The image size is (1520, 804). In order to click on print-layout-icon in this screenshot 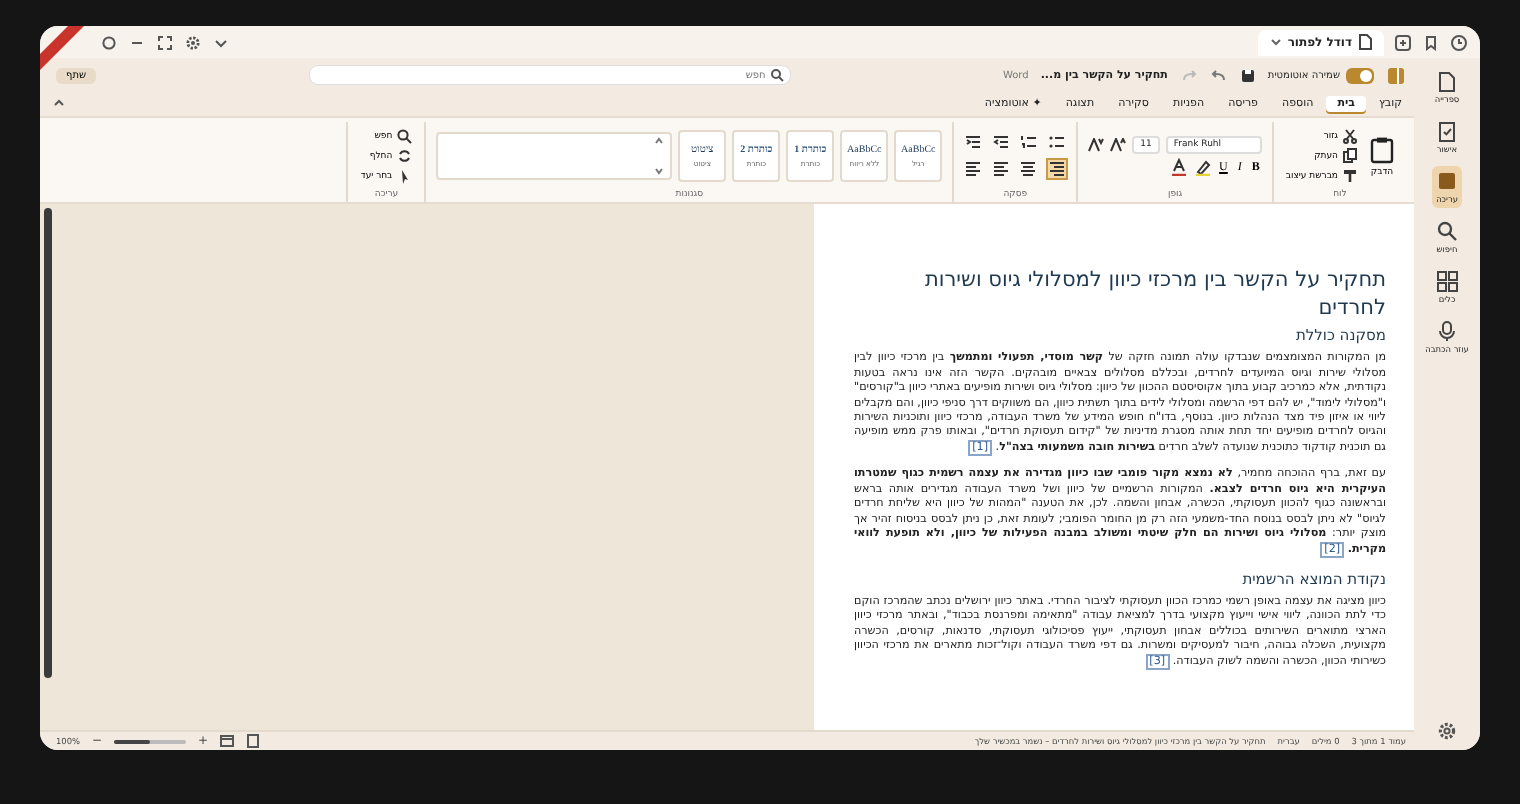, I will do `click(253, 741)`.